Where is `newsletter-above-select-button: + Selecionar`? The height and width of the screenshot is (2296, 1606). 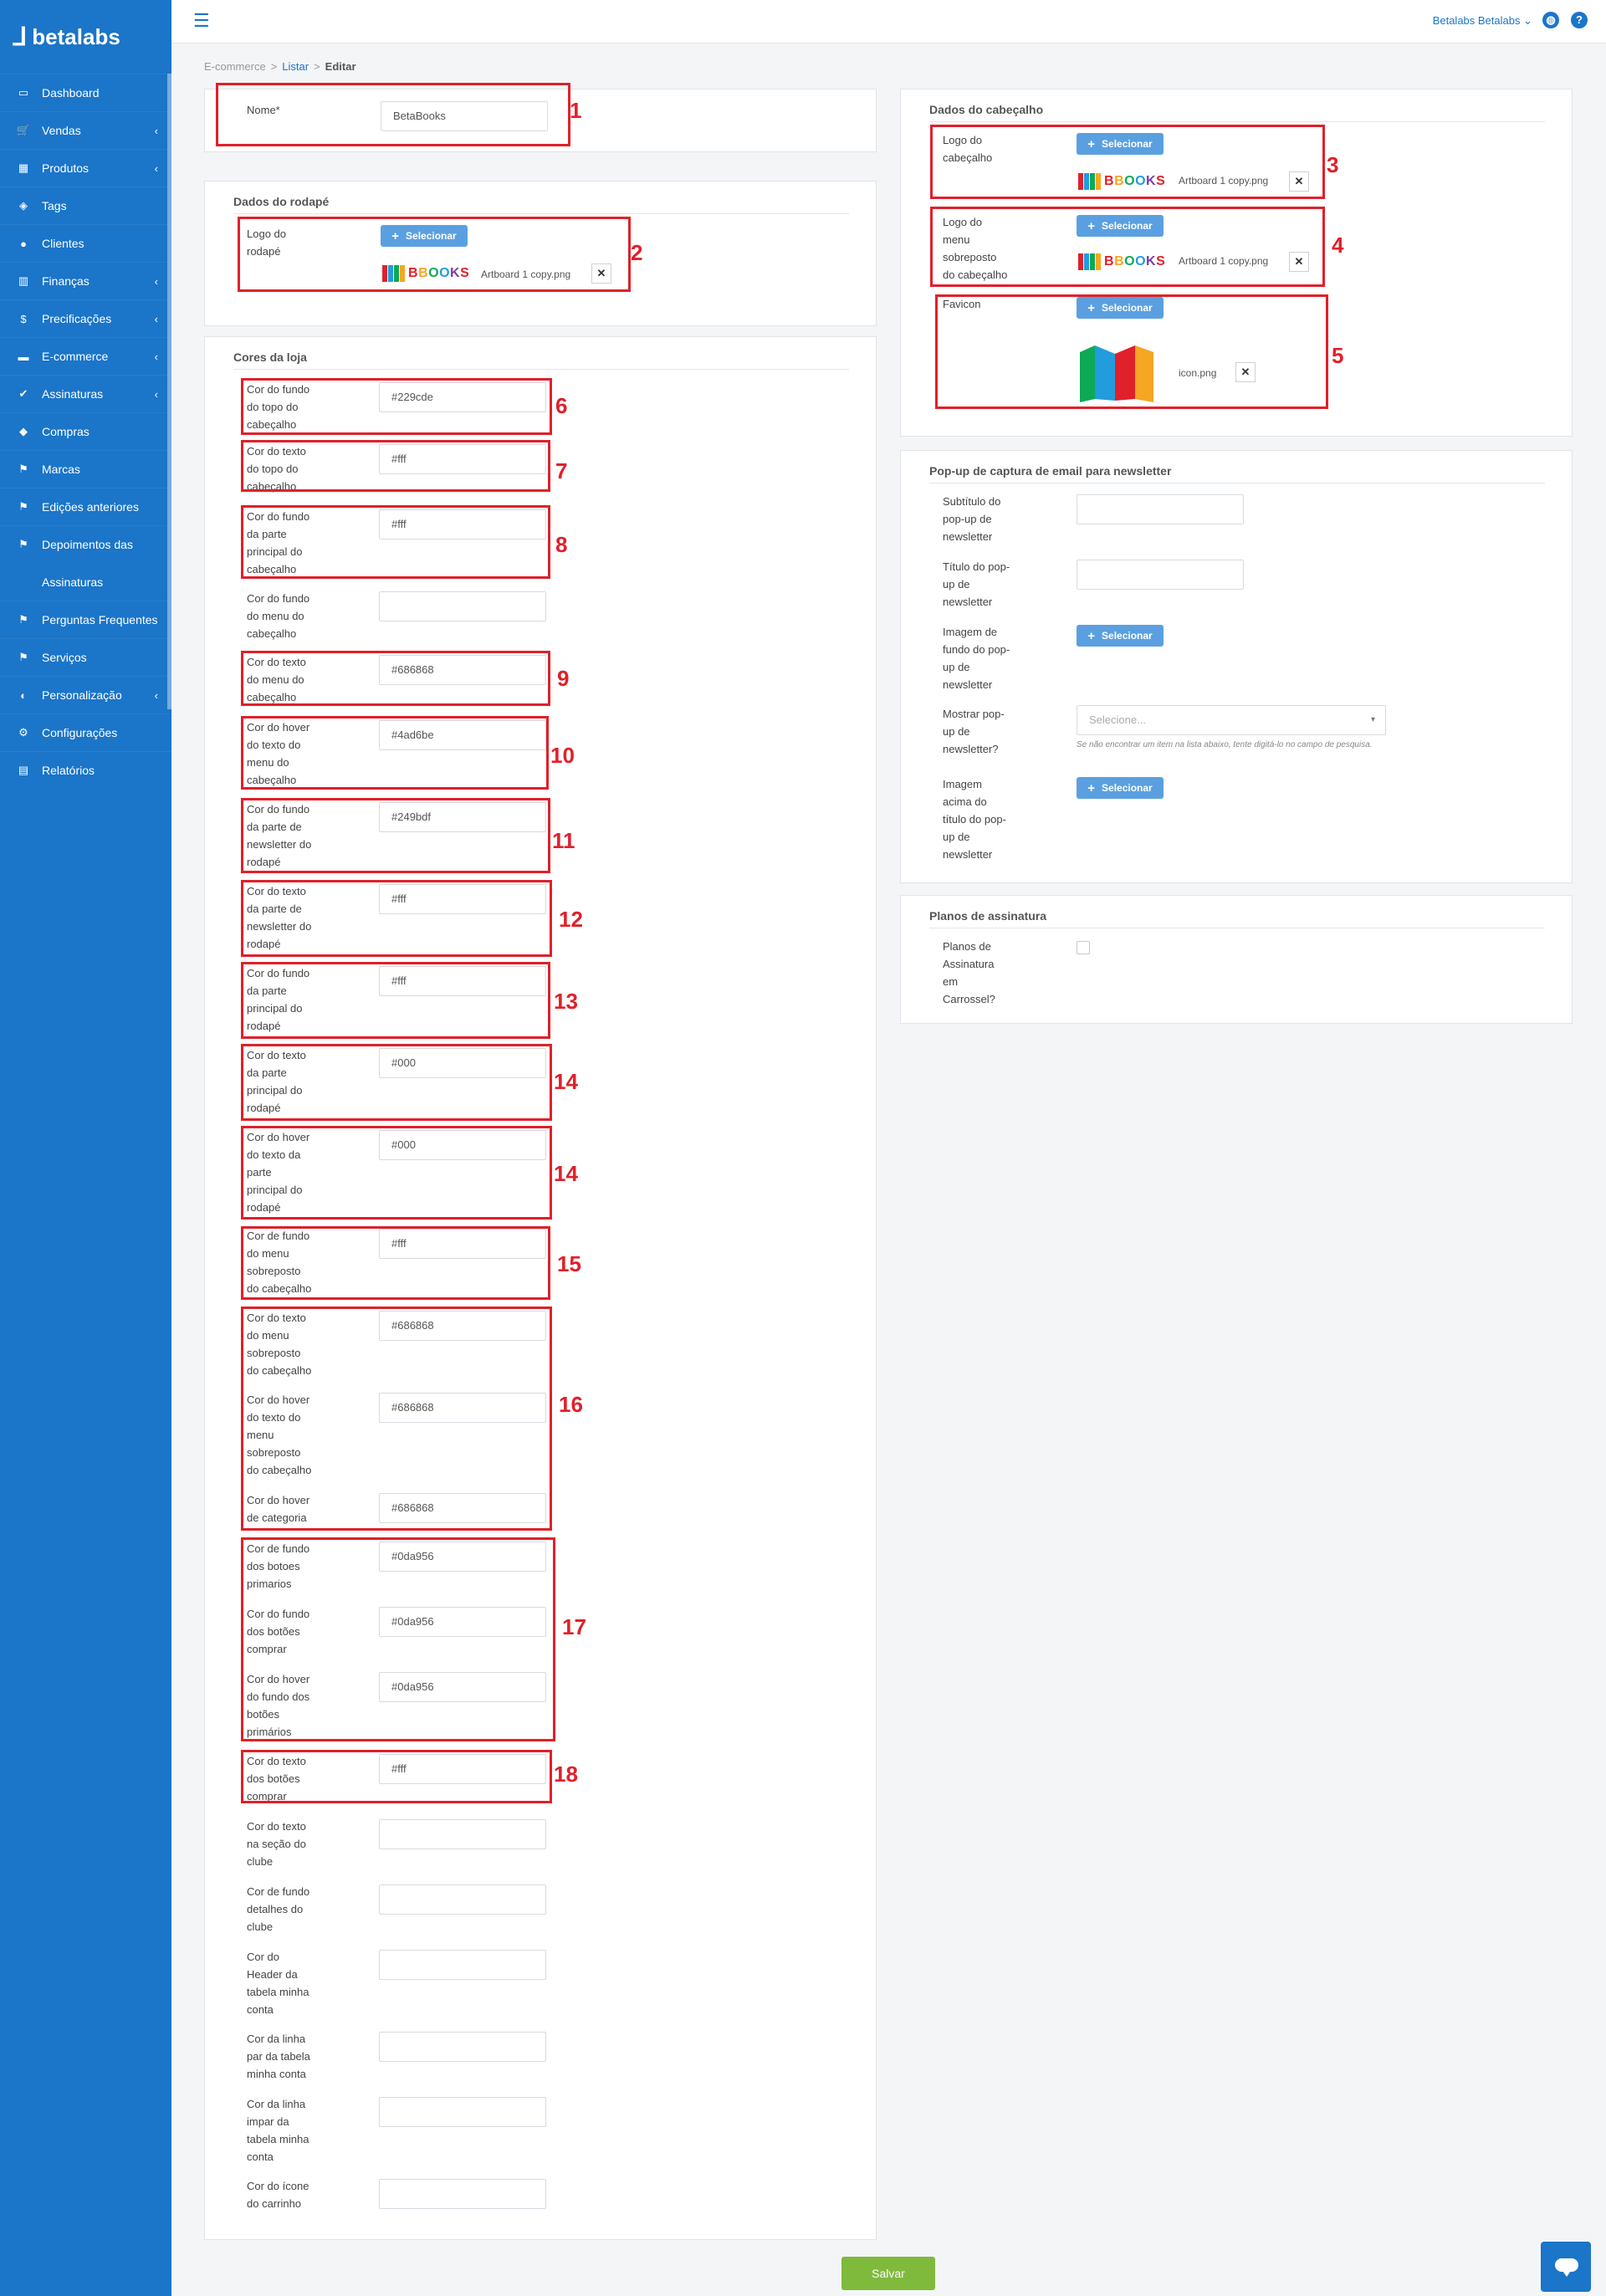
newsletter-above-select-button: + Selecionar is located at coordinates (1120, 788).